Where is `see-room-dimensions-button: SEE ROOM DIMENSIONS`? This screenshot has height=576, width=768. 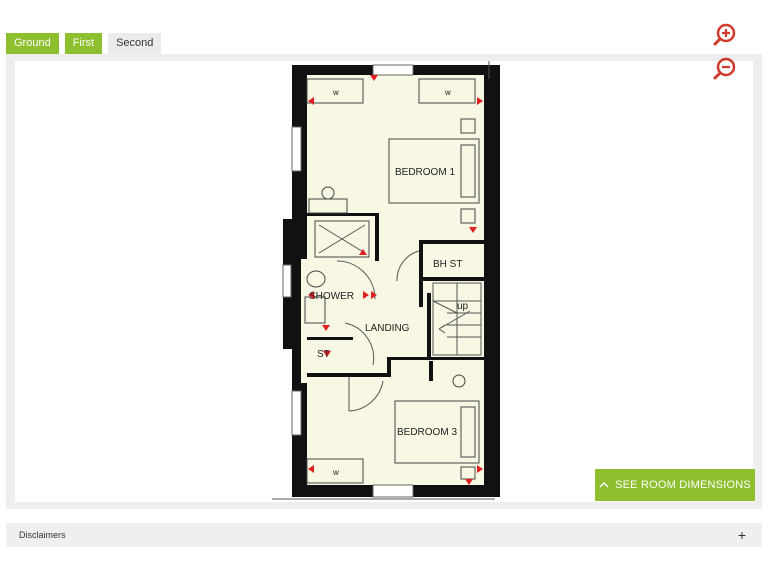
see-room-dimensions-button: SEE ROOM DIMENSIONS is located at coordinates (675, 485).